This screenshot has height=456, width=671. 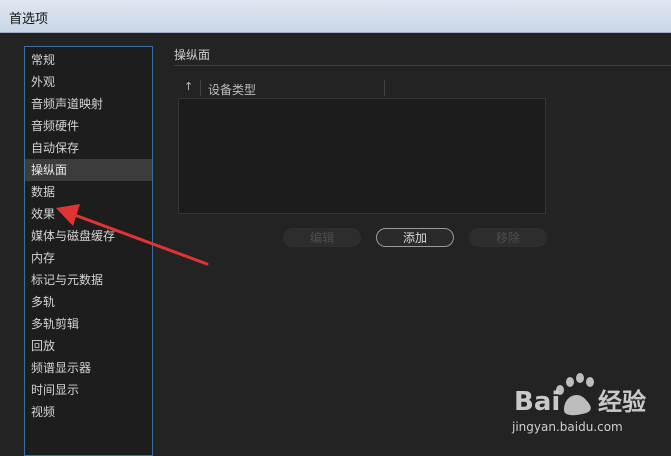 I want to click on baidu-jingyan-watermark: Bai 经验 jingyan.baidu.com, so click(x=587, y=407).